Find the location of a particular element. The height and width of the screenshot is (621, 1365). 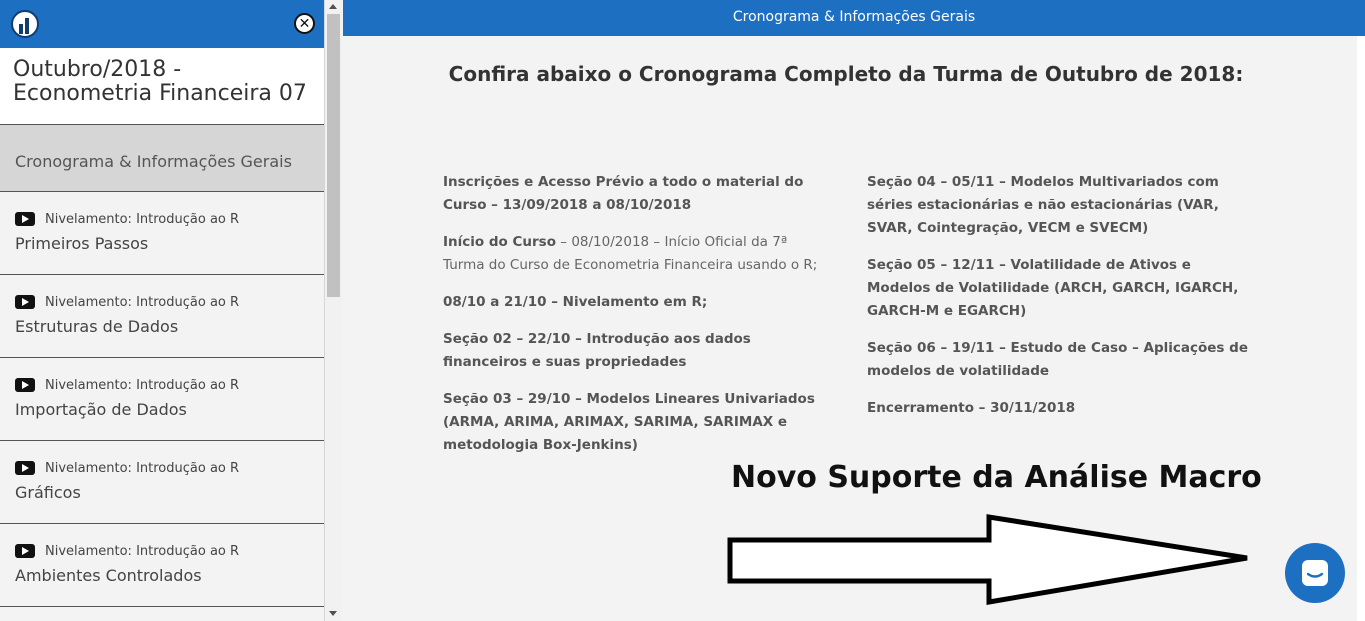

lesson-title: Gráficos is located at coordinates (48, 492).